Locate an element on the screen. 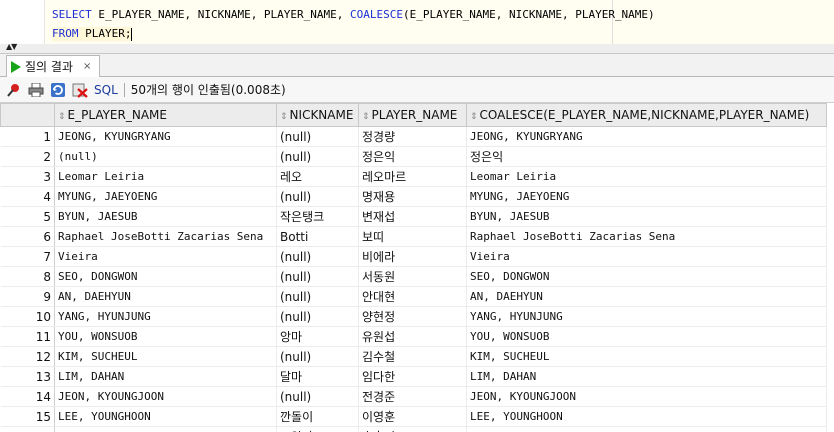  cell-coalesce: Leomar Leiria is located at coordinates (646, 176).